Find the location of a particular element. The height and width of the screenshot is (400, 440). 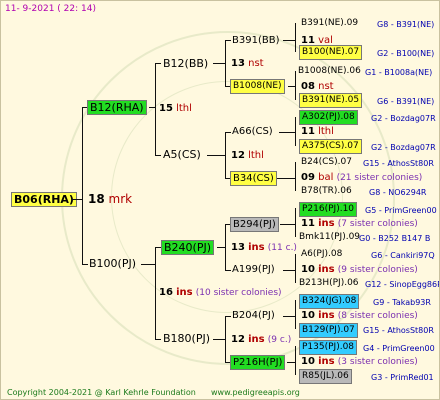

gen5-source: G2 - B100(NE) is located at coordinates (406, 53).